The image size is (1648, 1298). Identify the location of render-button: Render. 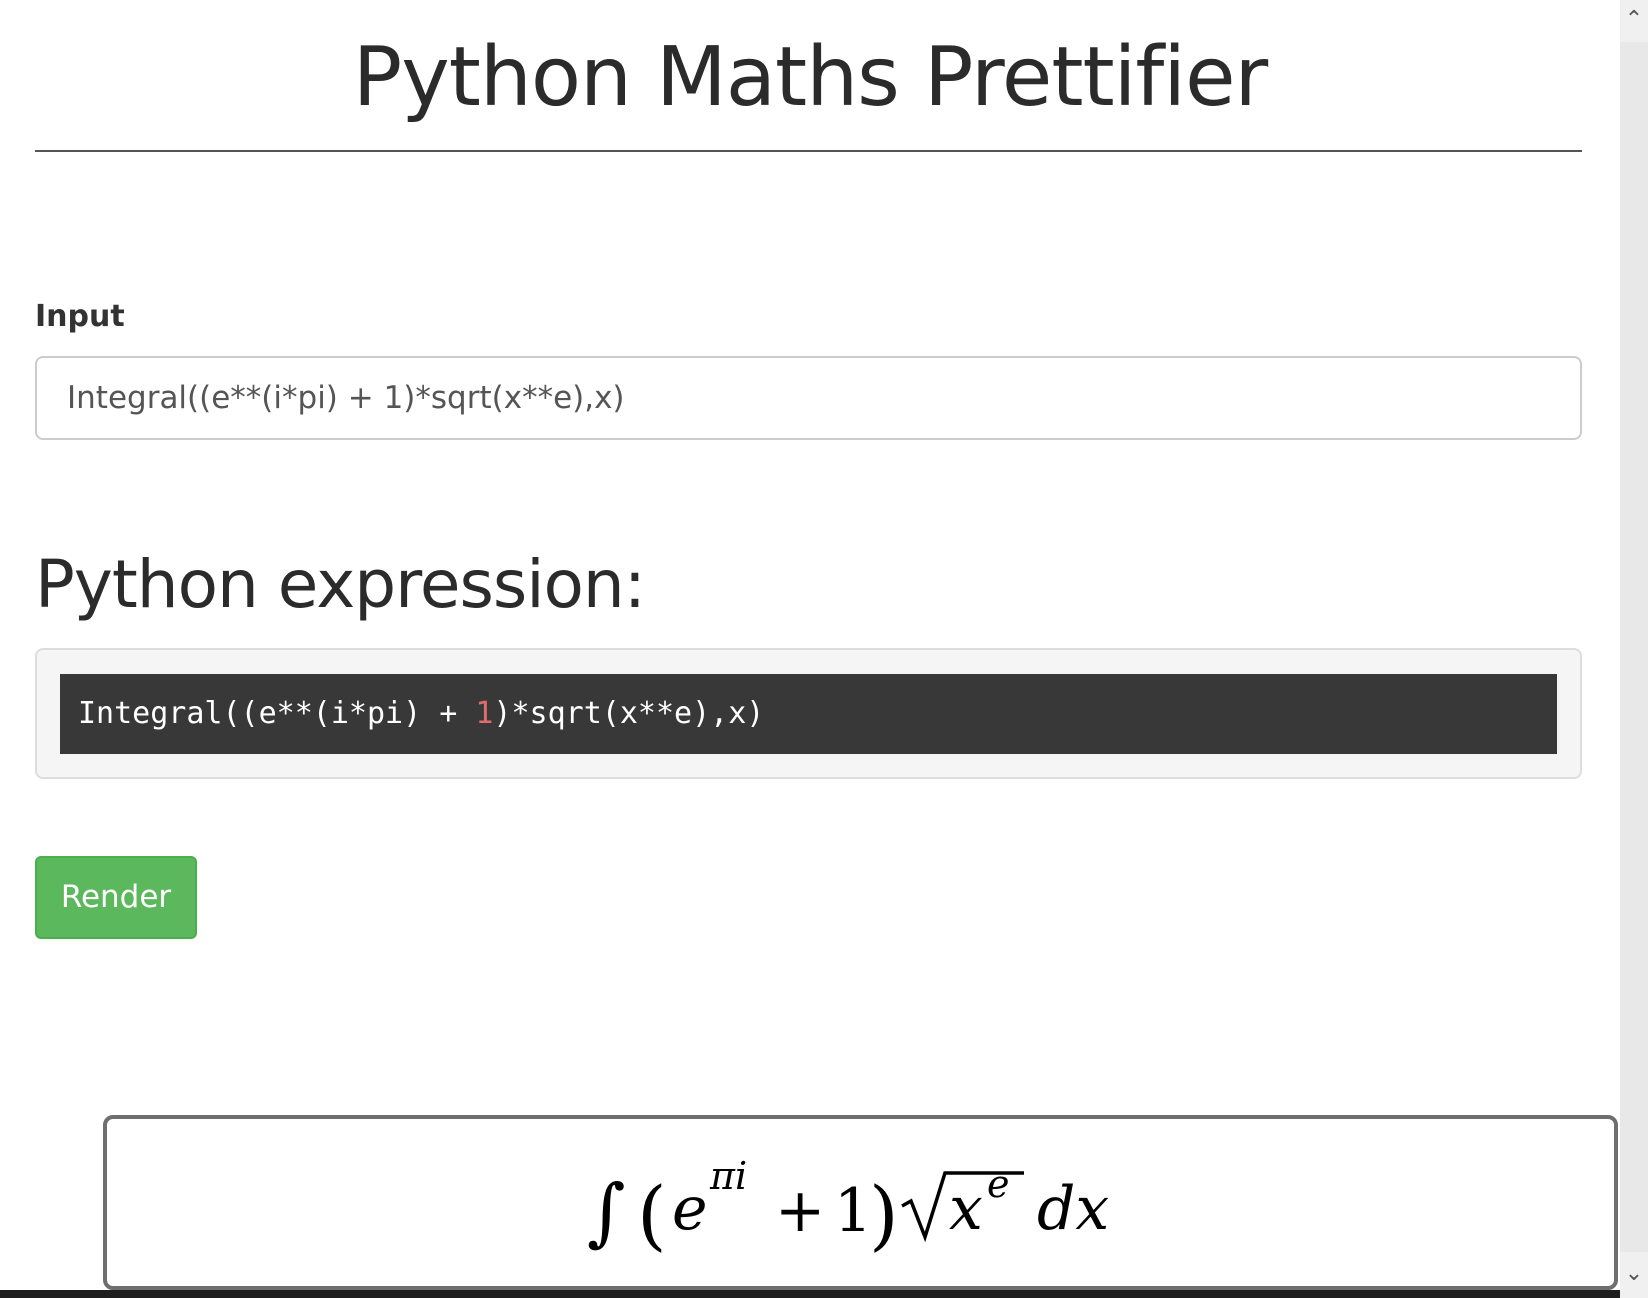
(116, 897).